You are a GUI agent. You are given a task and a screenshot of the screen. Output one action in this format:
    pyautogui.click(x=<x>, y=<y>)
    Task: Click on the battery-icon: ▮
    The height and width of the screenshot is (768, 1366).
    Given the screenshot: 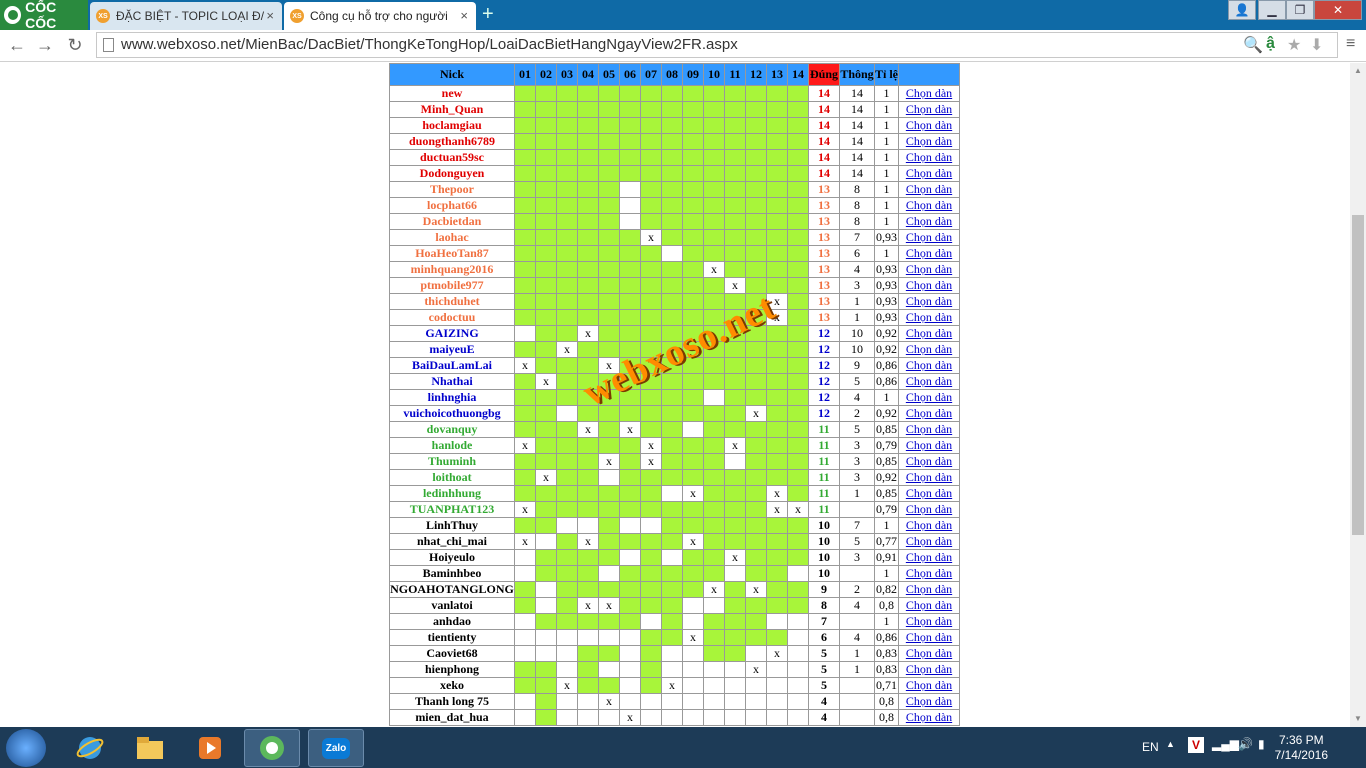 What is the action you would take?
    pyautogui.click(x=1261, y=744)
    